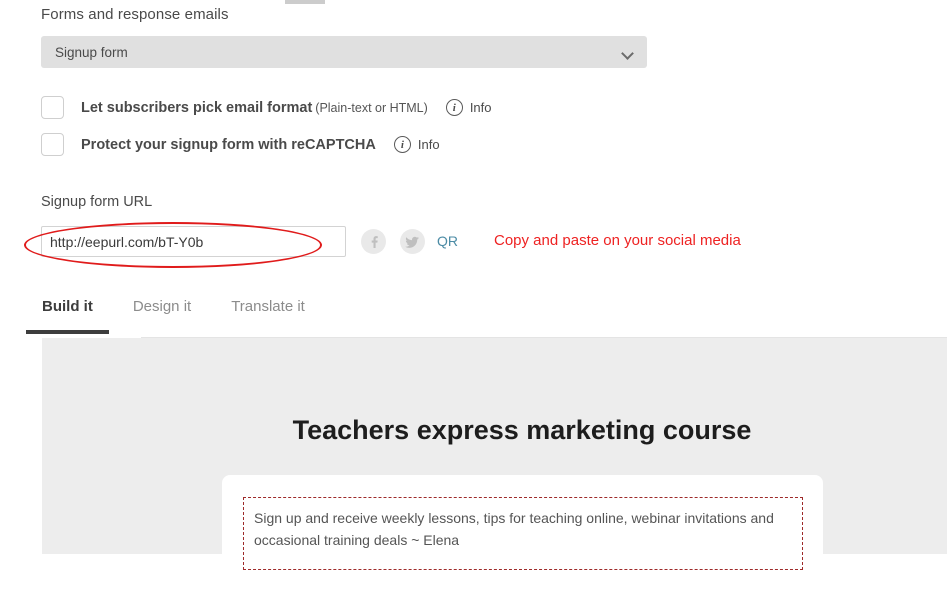 This screenshot has width=947, height=594. I want to click on form-type-select: Signup form, so click(344, 52).